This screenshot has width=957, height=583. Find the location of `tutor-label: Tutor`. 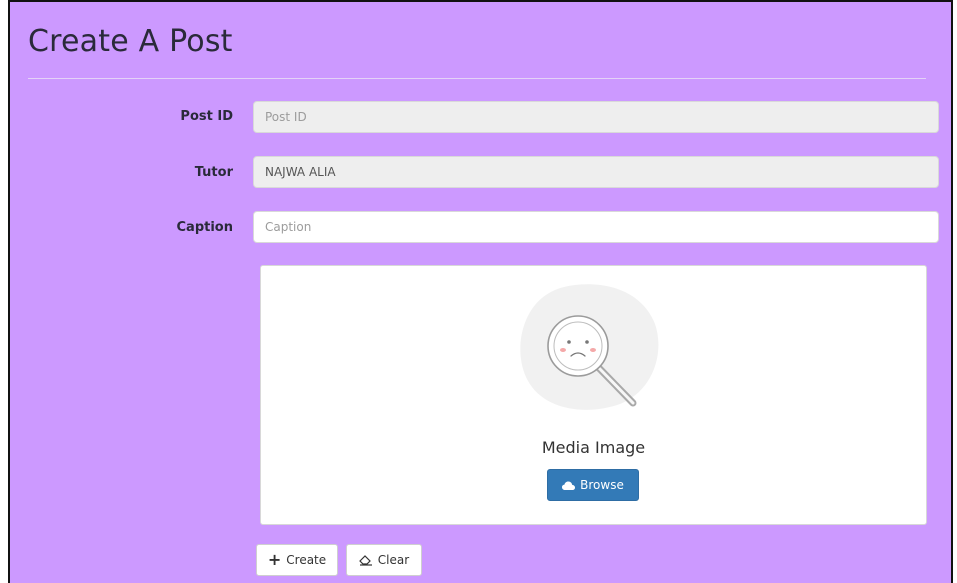

tutor-label: Tutor is located at coordinates (213, 172).